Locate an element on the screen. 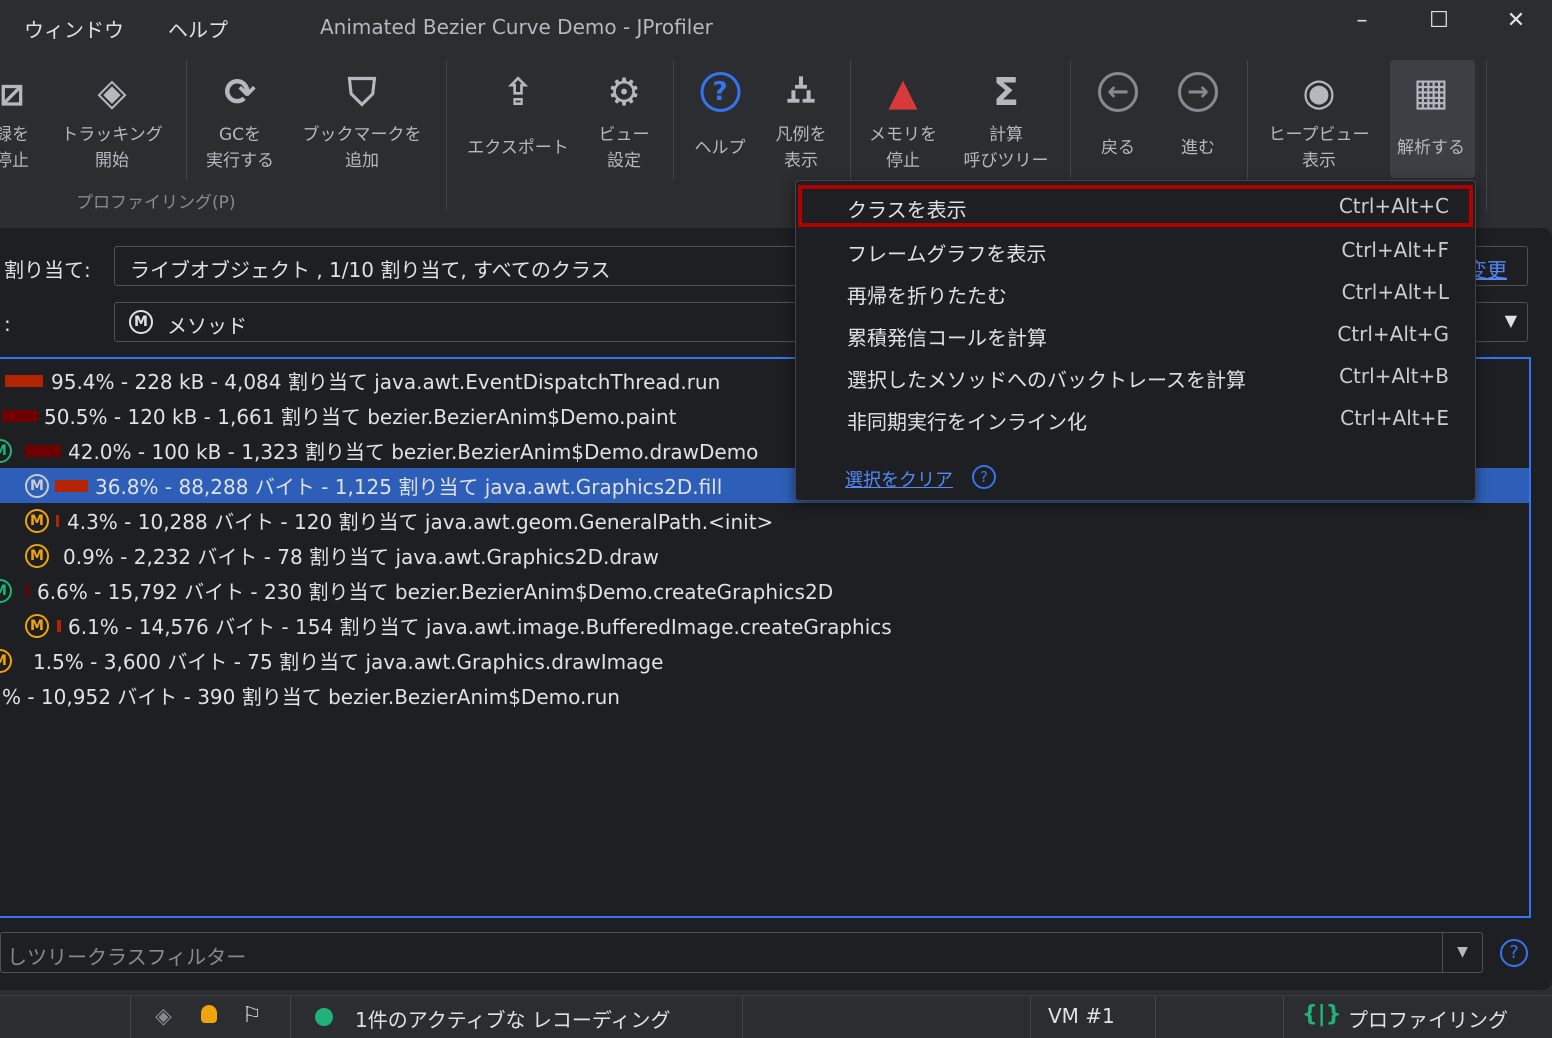 The image size is (1552, 1038). clear-selection-link: 選択をクリア is located at coordinates (899, 479).